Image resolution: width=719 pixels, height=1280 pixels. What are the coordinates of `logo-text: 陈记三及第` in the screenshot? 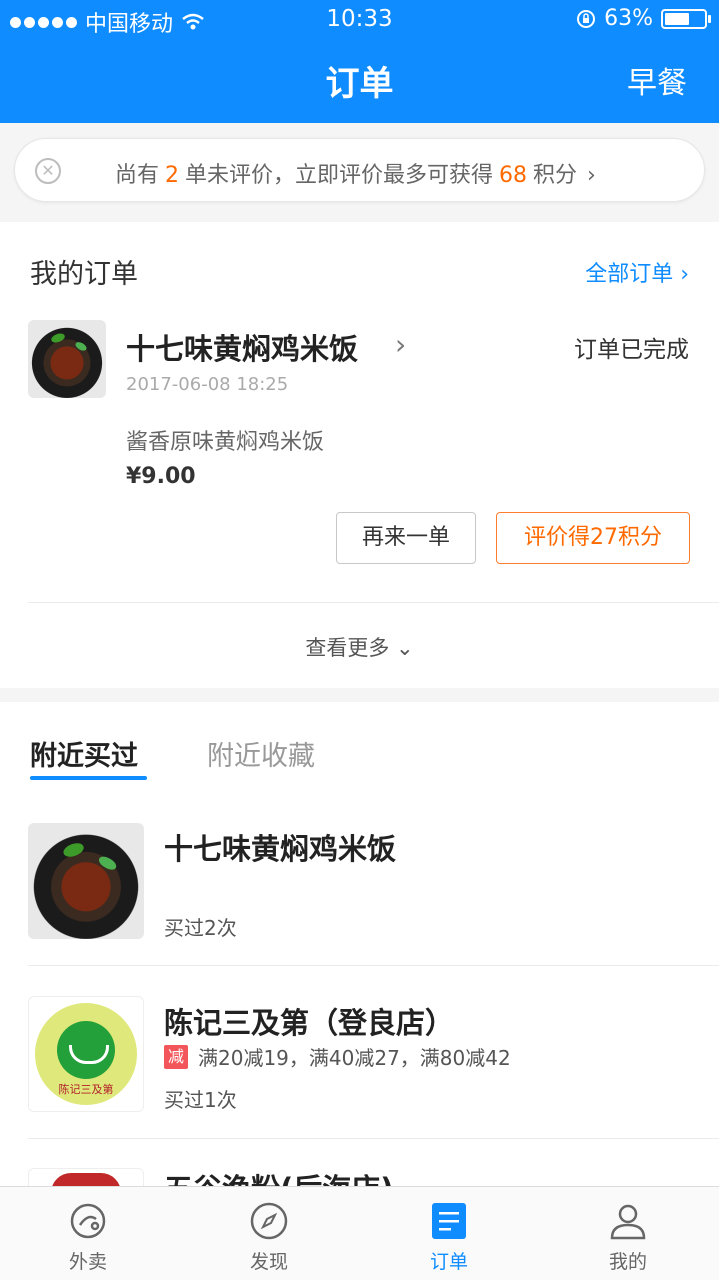 It's located at (86, 1089).